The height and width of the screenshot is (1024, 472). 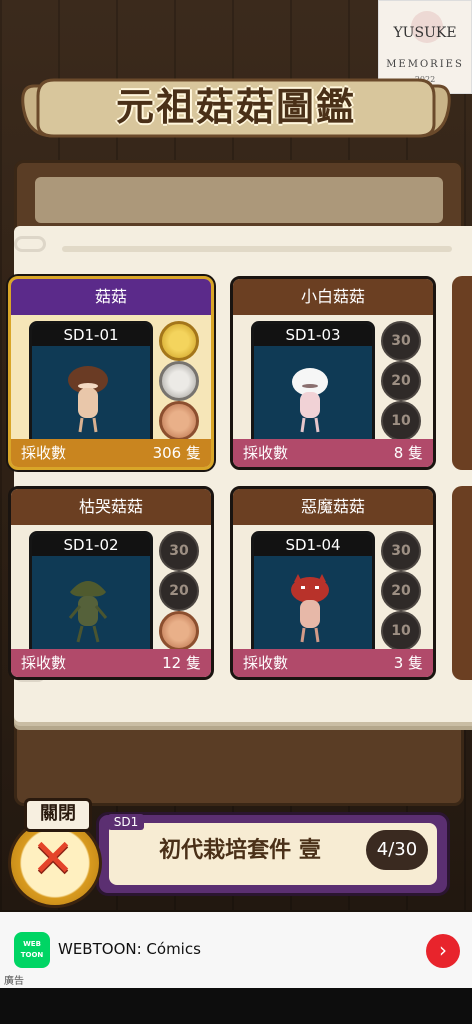 What do you see at coordinates (88, 612) in the screenshot?
I see `green-mushroom-icon` at bounding box center [88, 612].